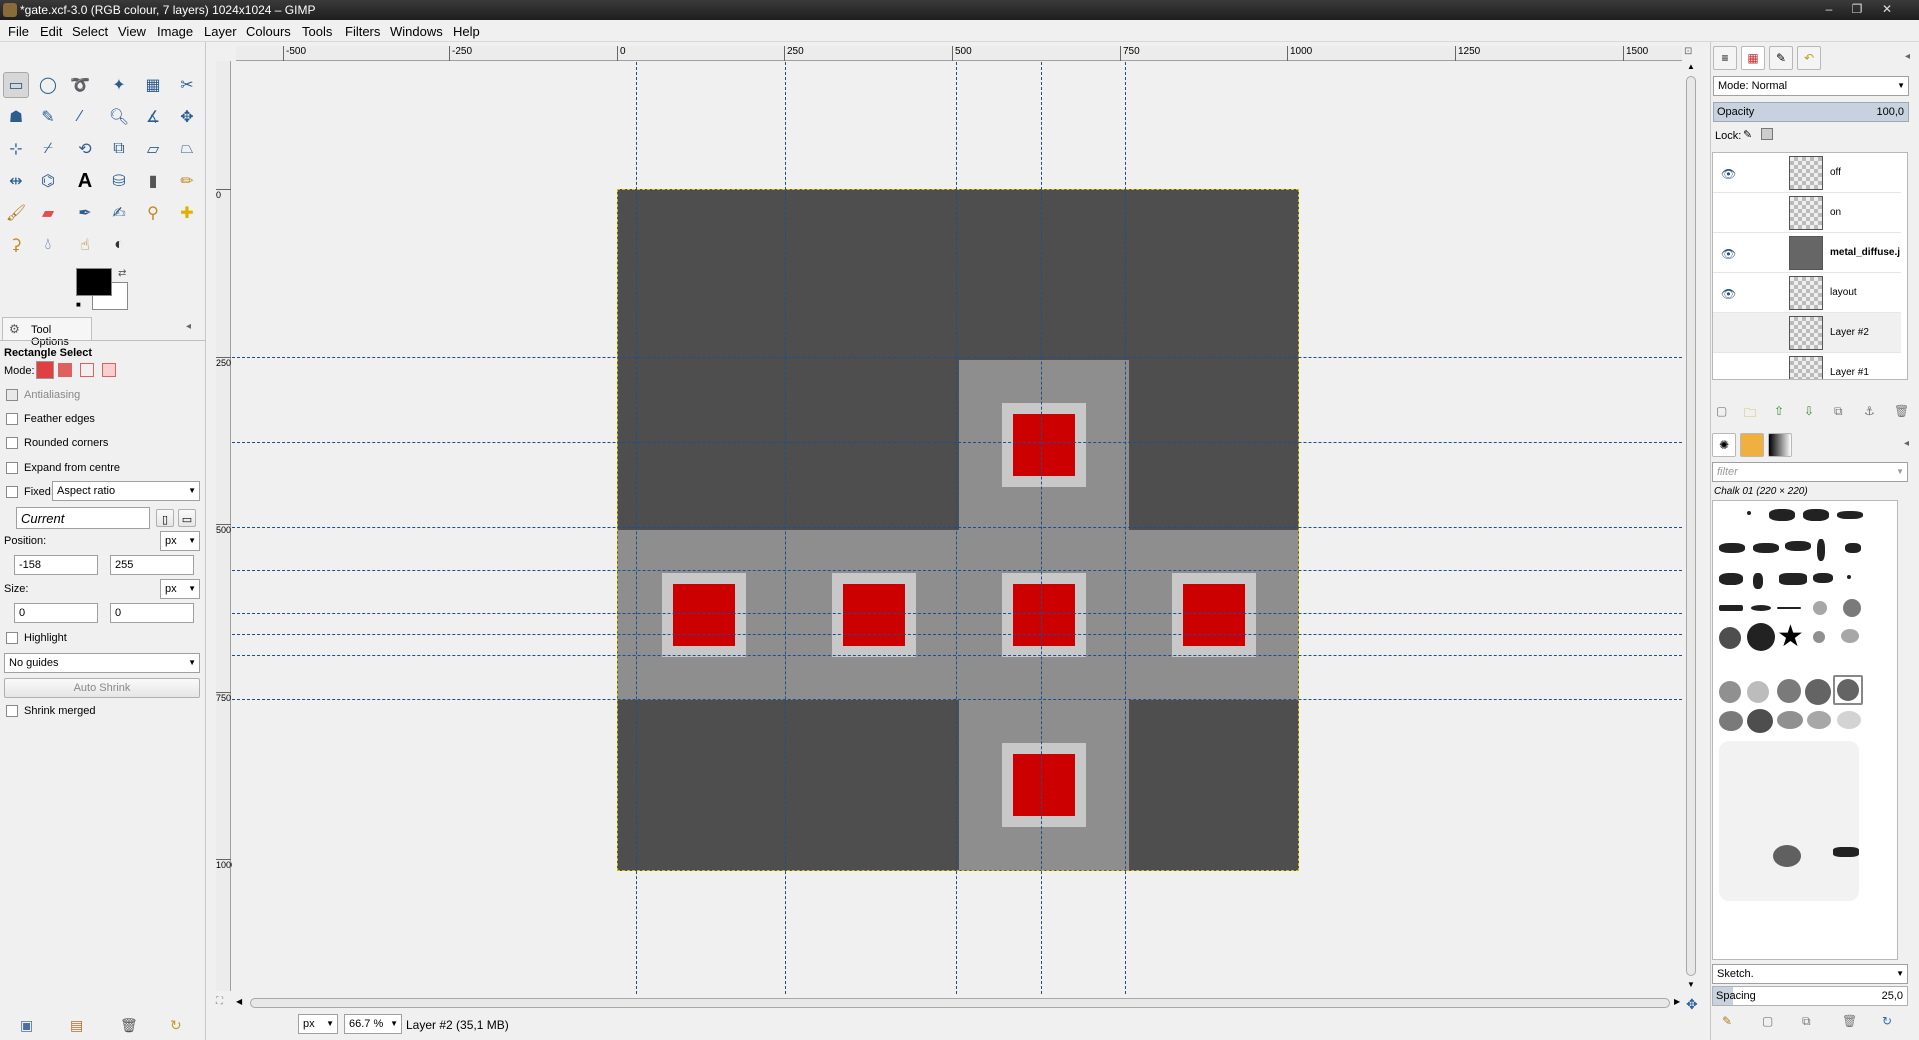 The width and height of the screenshot is (1919, 1040). What do you see at coordinates (466, 31) in the screenshot?
I see `menu-help: Help` at bounding box center [466, 31].